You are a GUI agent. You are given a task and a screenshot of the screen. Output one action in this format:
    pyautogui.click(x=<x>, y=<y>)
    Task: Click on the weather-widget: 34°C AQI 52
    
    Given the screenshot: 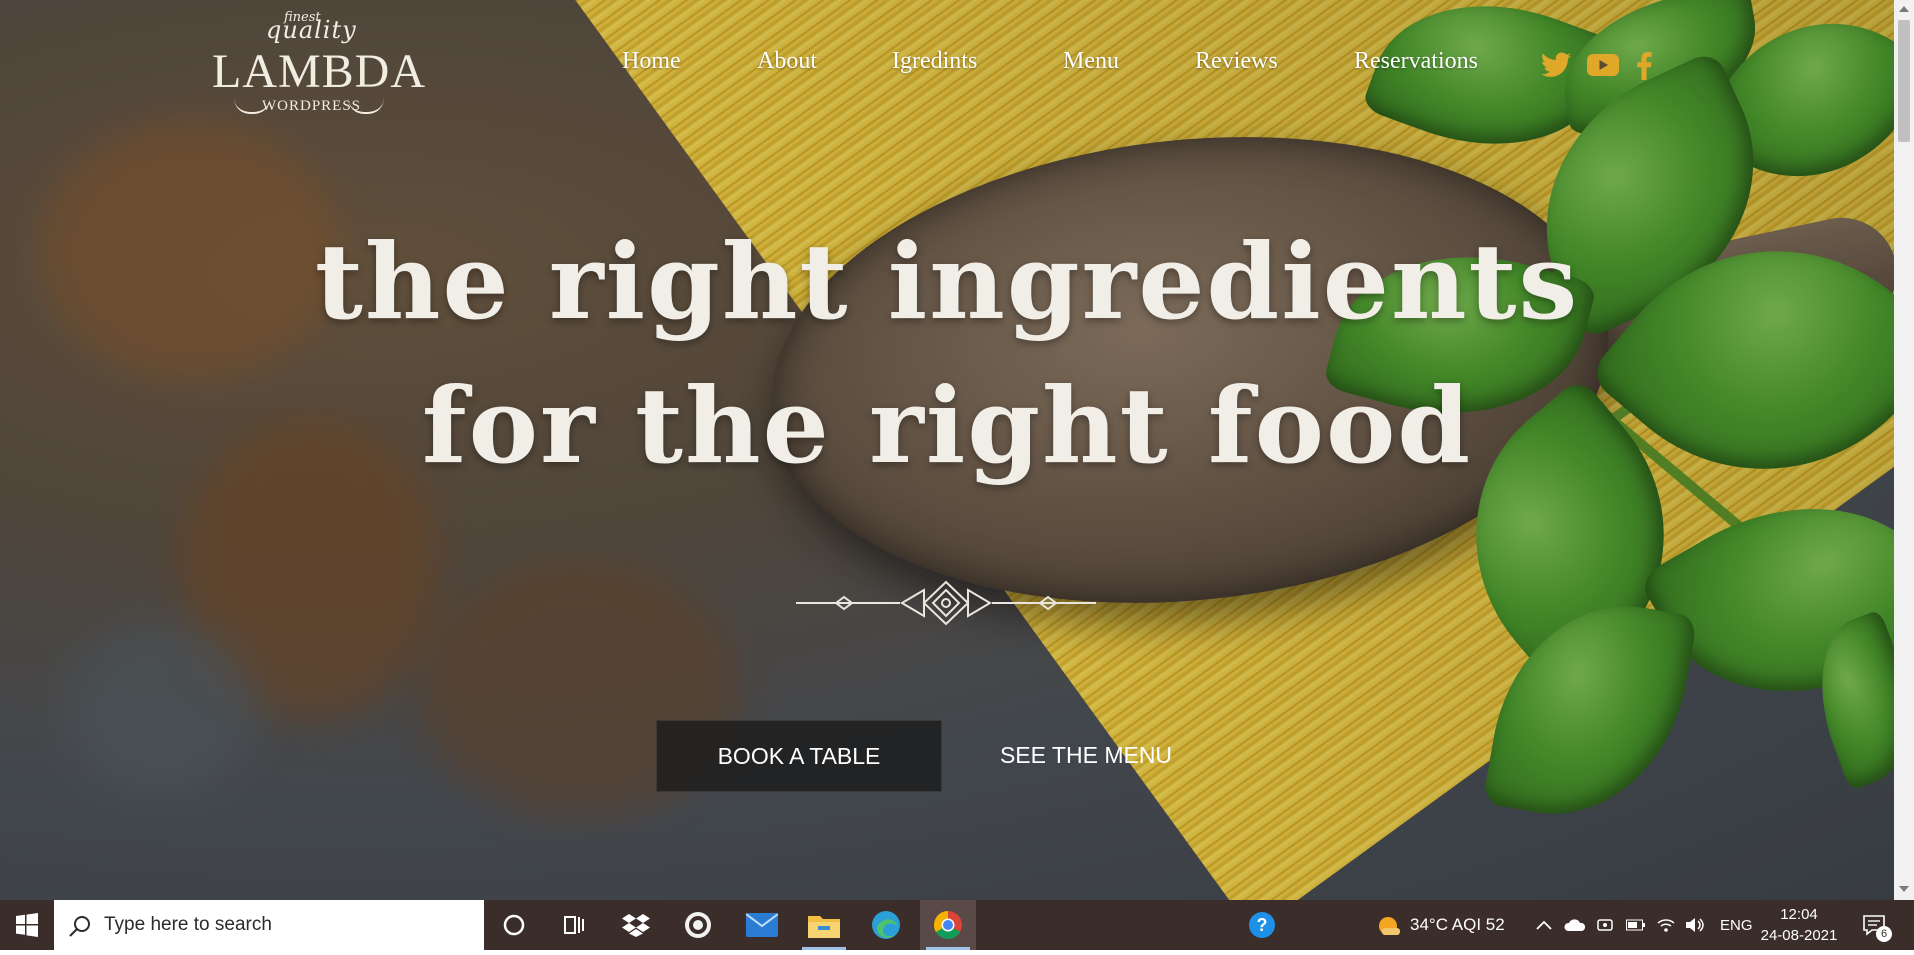 What is the action you would take?
    pyautogui.click(x=1440, y=925)
    